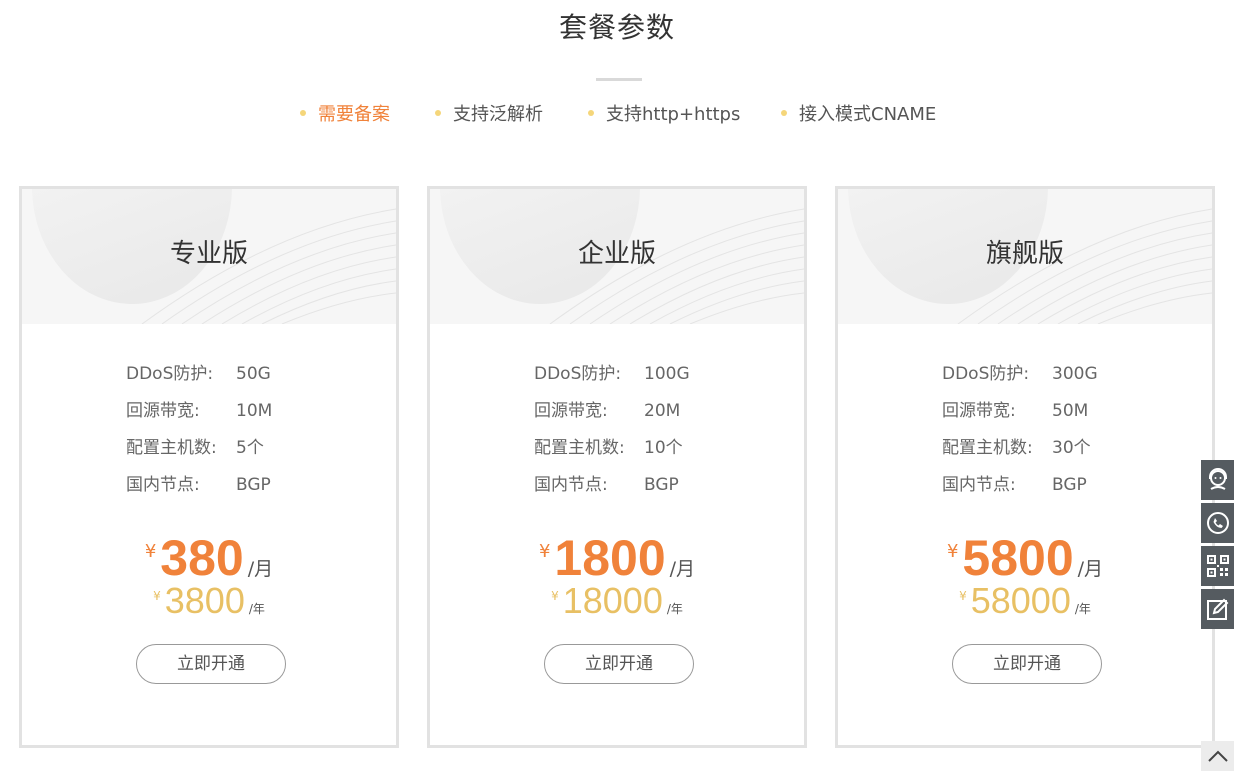 This screenshot has height=771, width=1234. I want to click on spec-ddos: DDoS防护: 100G, so click(612, 374).